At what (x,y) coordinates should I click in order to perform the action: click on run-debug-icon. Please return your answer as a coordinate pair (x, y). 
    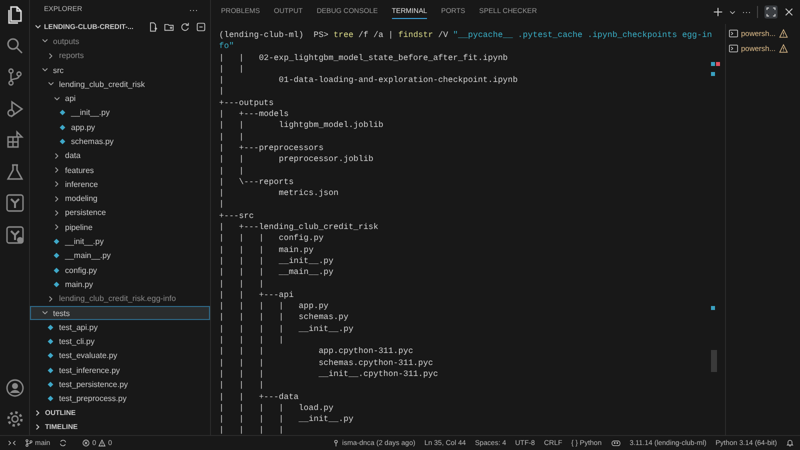
    Looking at the image, I should click on (14, 108).